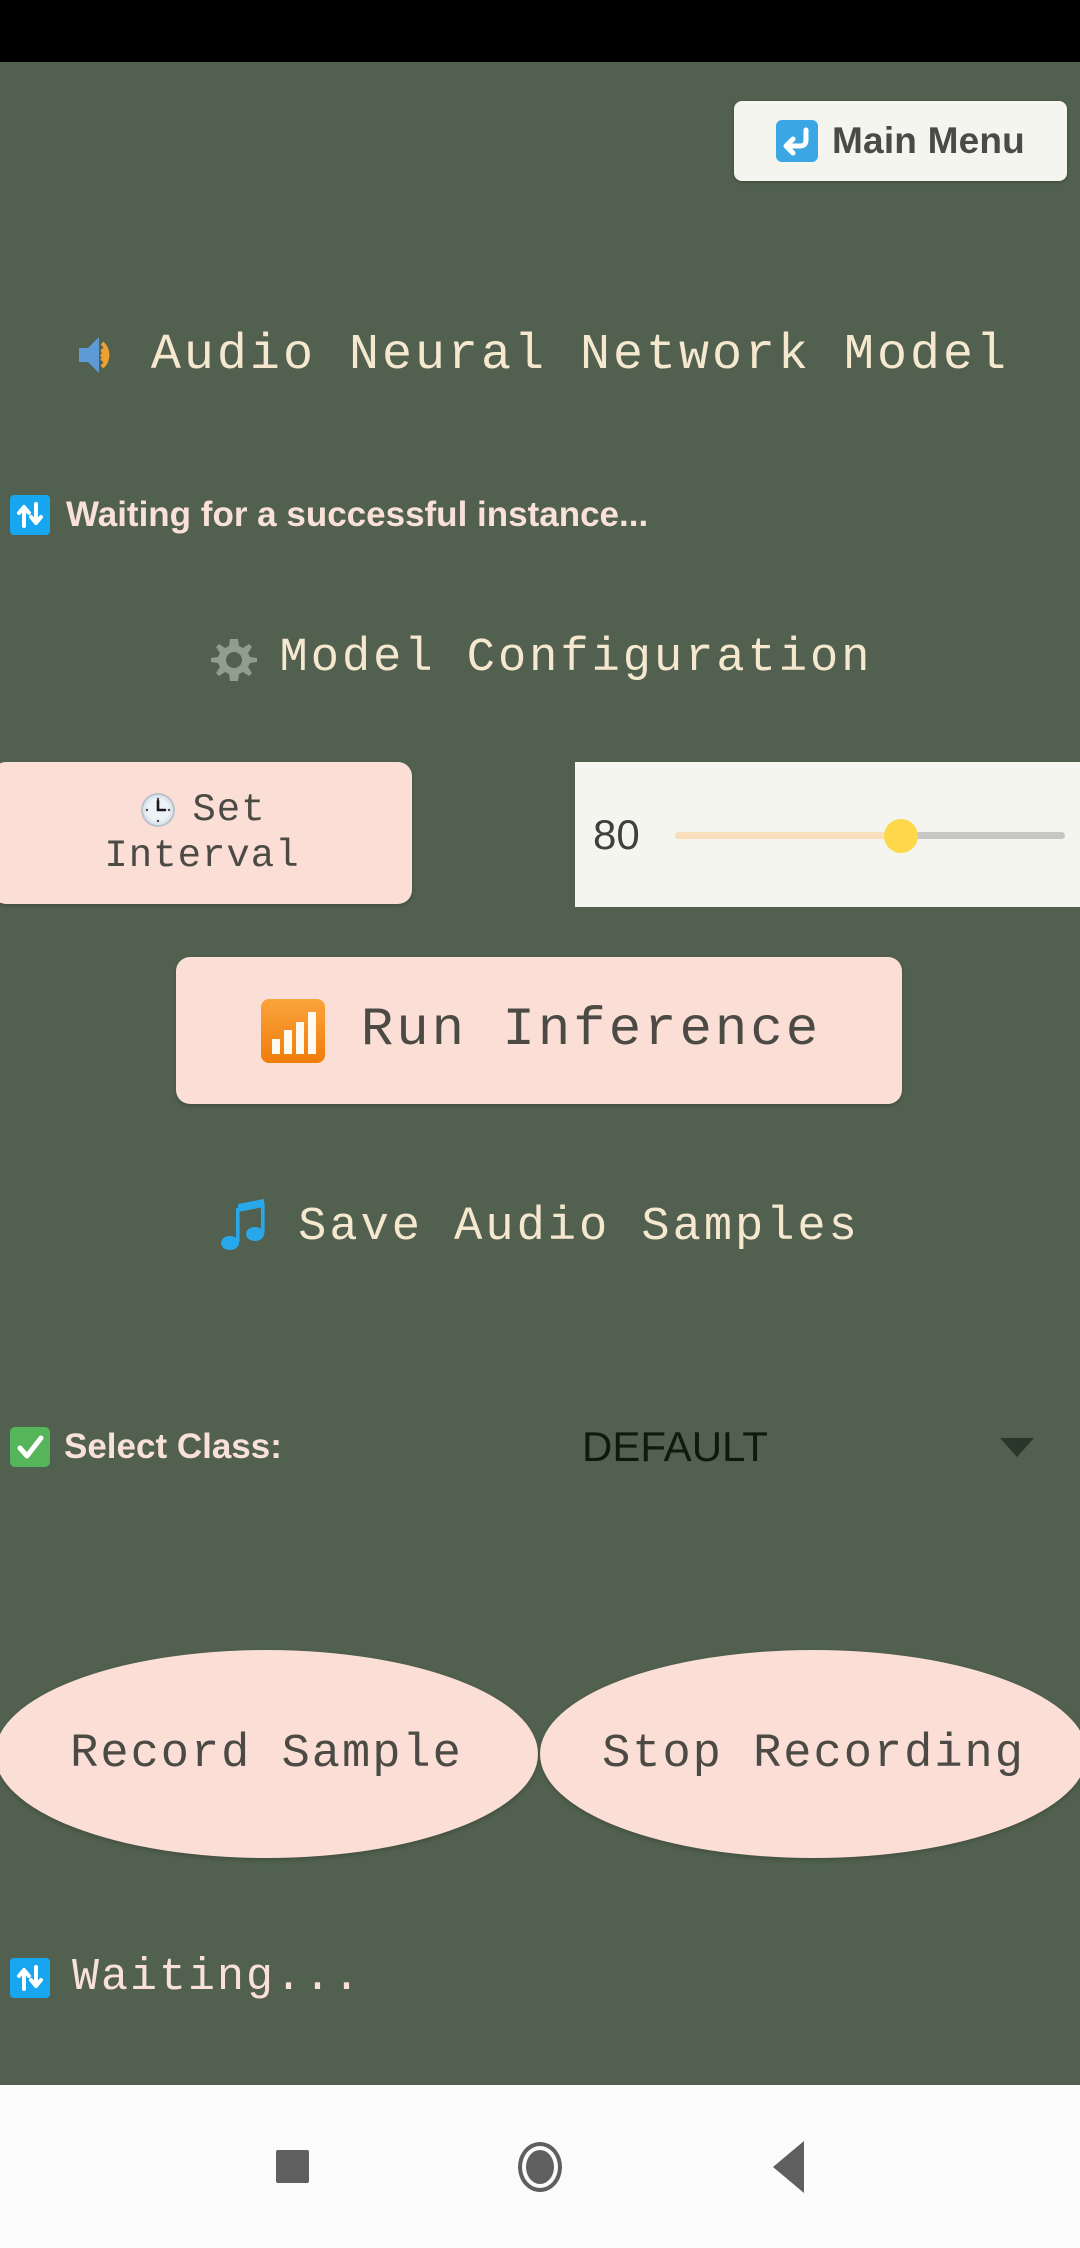  Describe the element at coordinates (797, 141) in the screenshot. I see `leftwards-arrow-with-hook-icon` at that location.